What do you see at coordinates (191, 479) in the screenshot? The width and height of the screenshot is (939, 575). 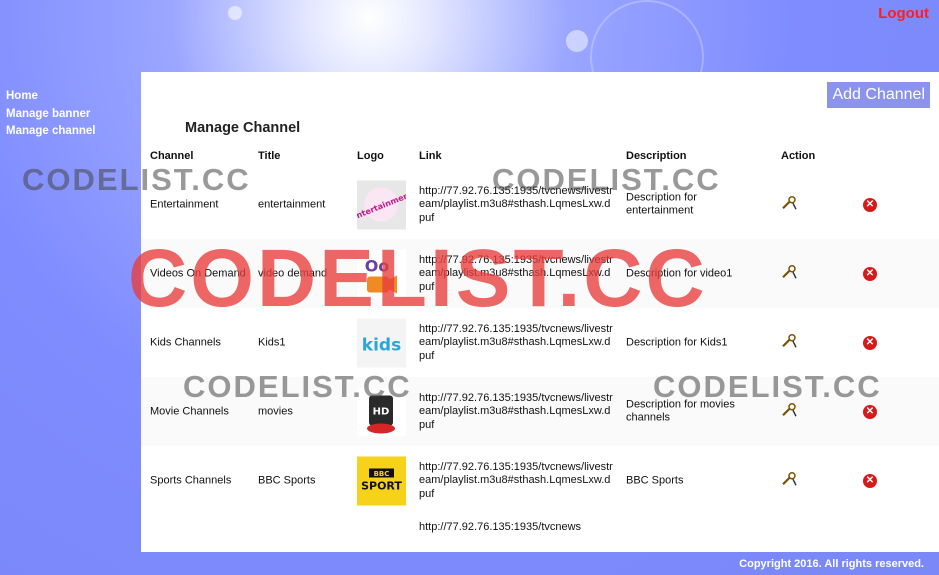 I see `channel-cell: Sports Channels` at bounding box center [191, 479].